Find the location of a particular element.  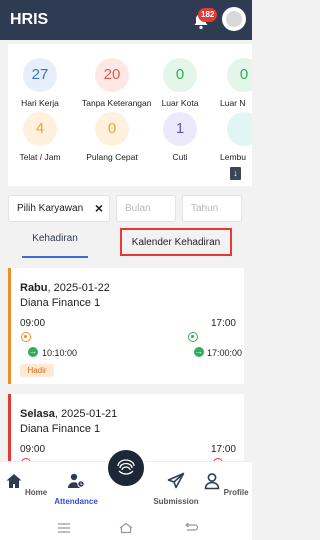

record-day: Selasa is located at coordinates (37, 414).